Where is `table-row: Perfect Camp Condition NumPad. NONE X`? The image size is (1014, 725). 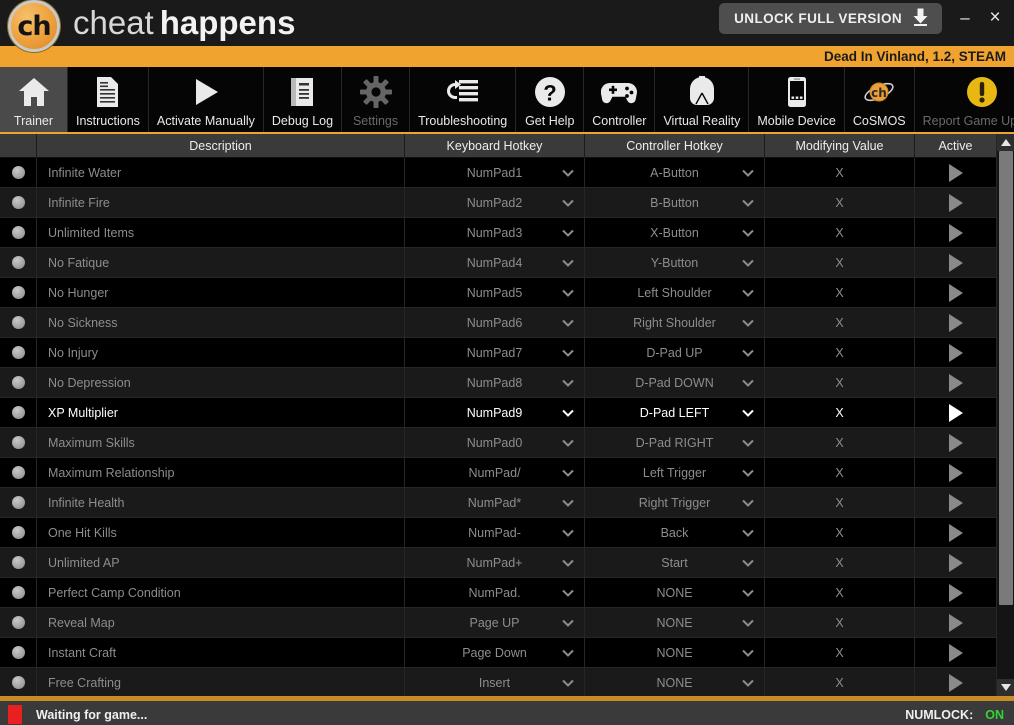
table-row: Perfect Camp Condition NumPad. NONE X is located at coordinates (507, 593).